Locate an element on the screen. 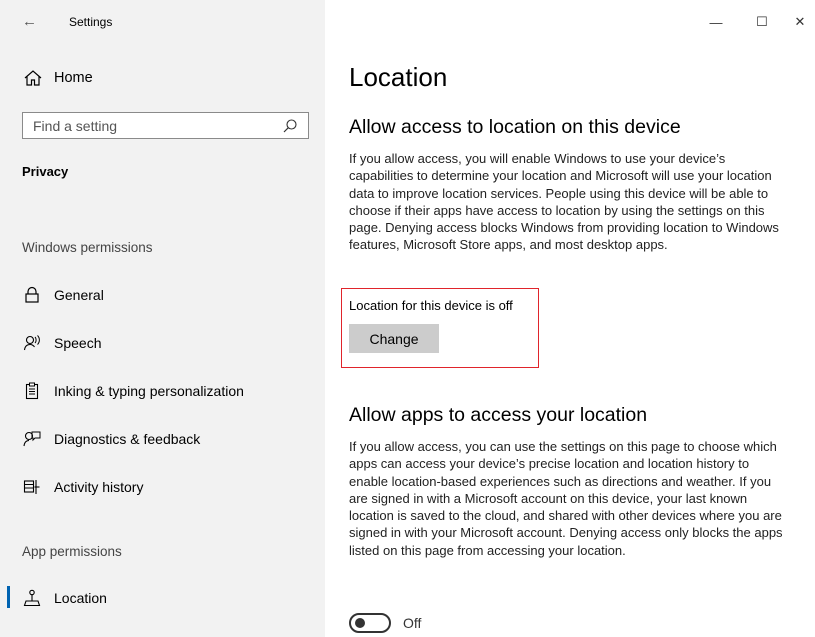  sidebar-item-speech: Speech is located at coordinates (172, 343).